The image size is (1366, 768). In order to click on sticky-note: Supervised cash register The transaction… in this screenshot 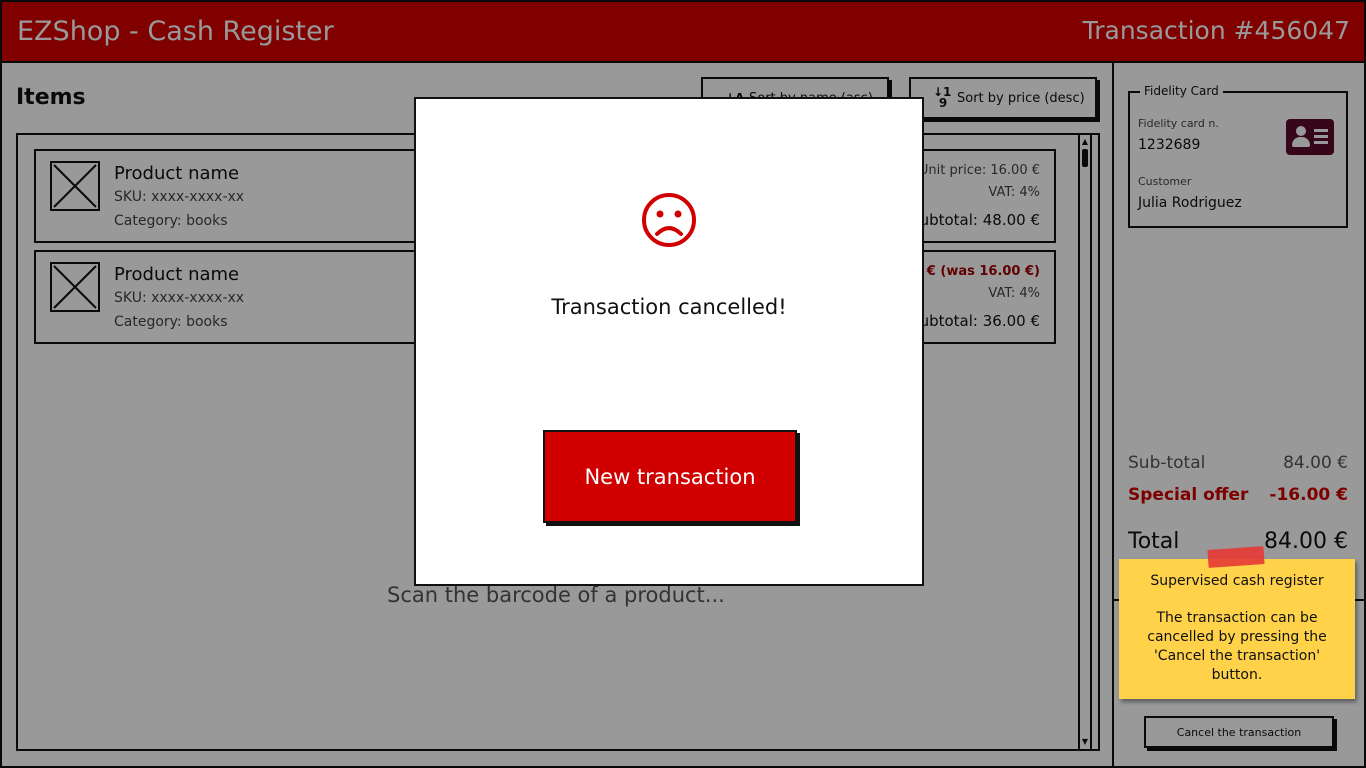, I will do `click(1237, 622)`.